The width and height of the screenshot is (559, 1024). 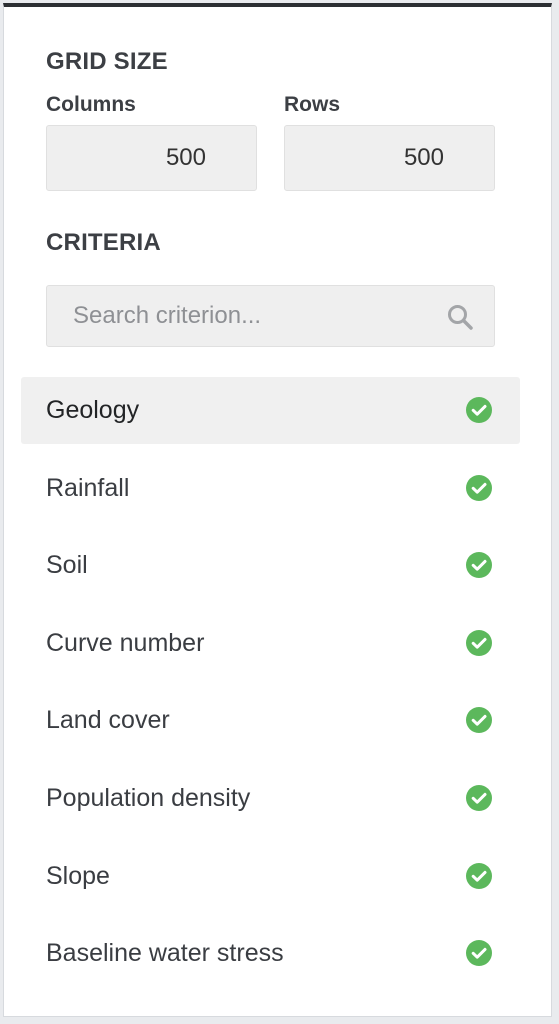 What do you see at coordinates (125, 642) in the screenshot?
I see `criteria-item-label: Curve number` at bounding box center [125, 642].